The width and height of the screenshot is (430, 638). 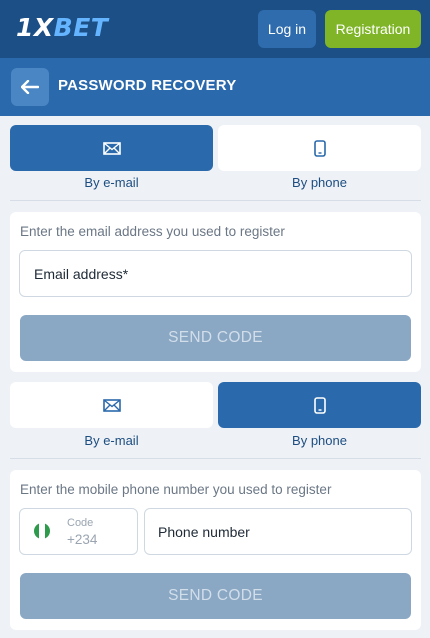 I want to click on registration-button: Registration, so click(x=373, y=29).